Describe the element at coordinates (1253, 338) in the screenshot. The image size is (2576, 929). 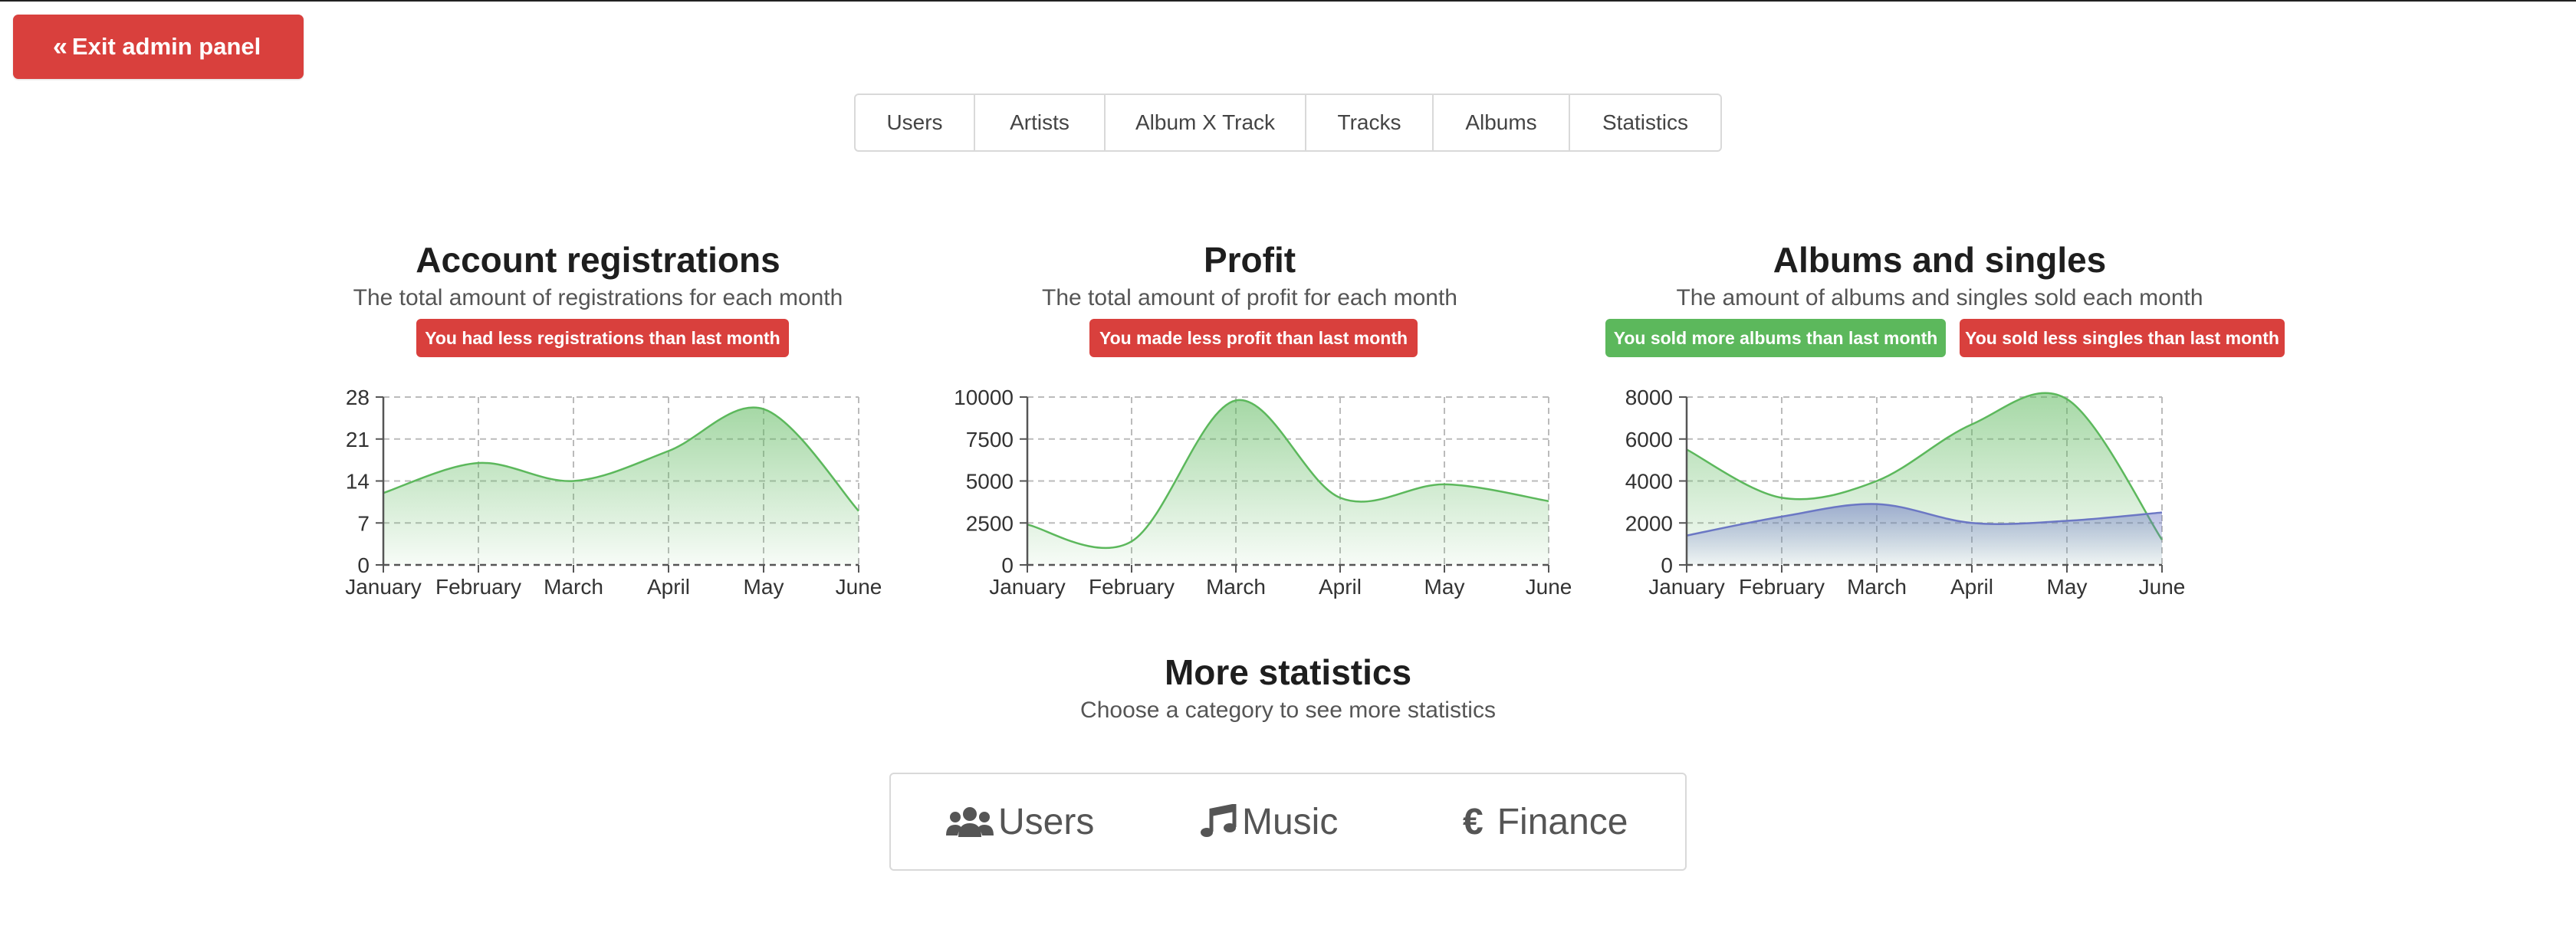
I see `profit-badge: You made less profit than last month` at that location.